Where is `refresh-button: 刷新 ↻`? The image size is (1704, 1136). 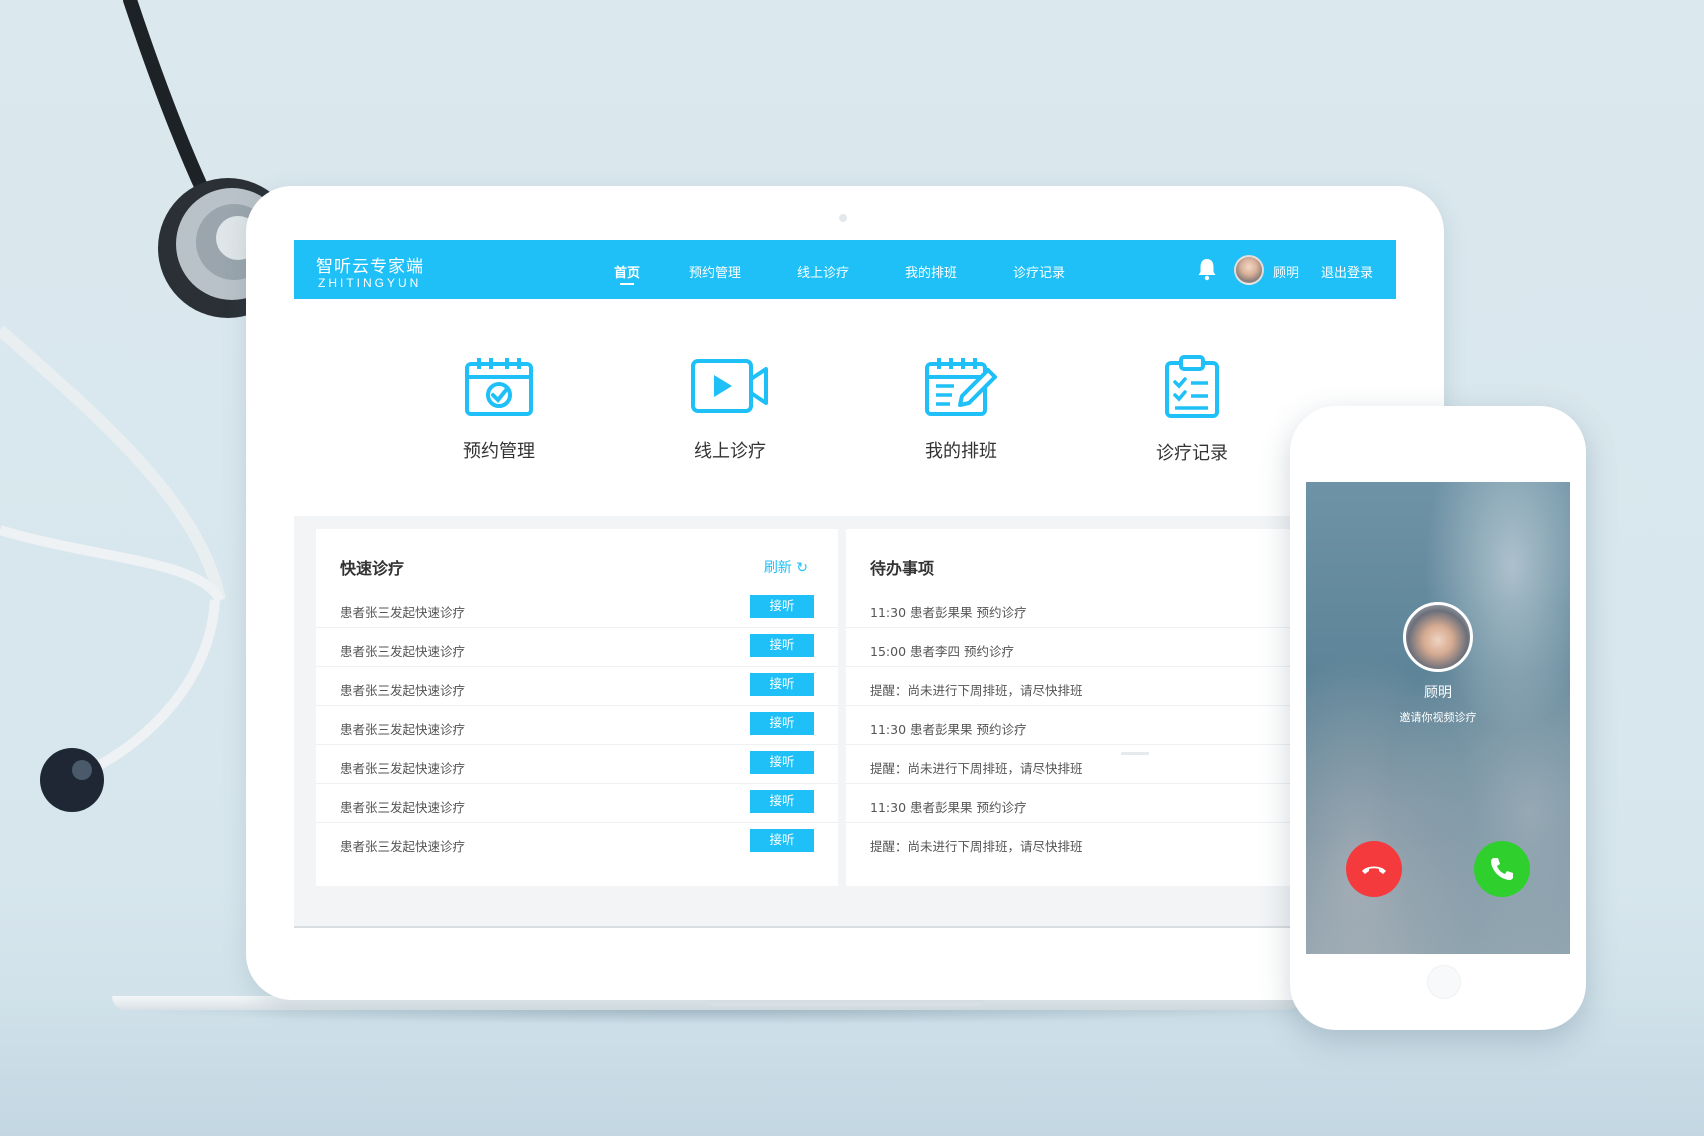
refresh-button: 刷新 ↻ is located at coordinates (786, 567).